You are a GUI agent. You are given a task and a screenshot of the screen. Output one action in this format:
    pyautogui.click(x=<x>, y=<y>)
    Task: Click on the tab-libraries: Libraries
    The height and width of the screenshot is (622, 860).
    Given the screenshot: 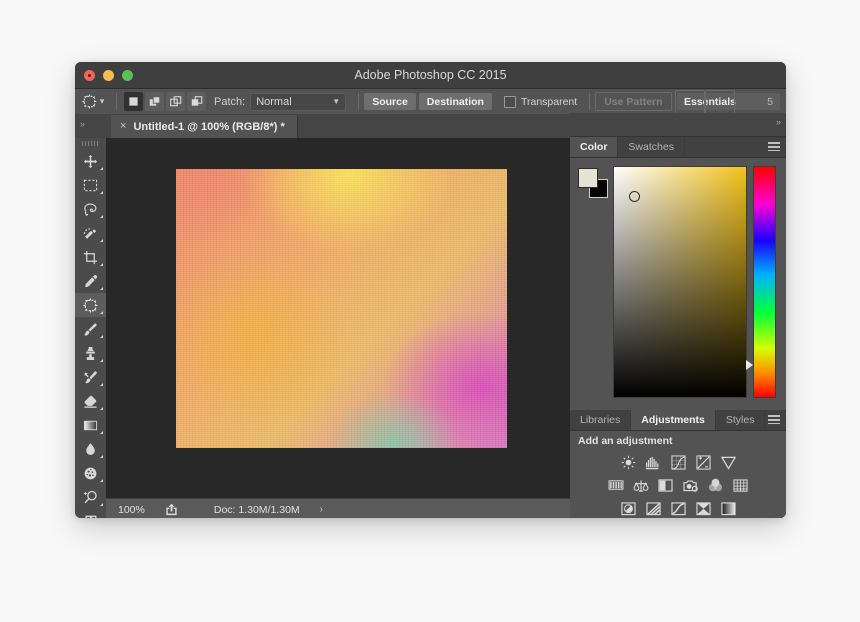 What is the action you would take?
    pyautogui.click(x=601, y=420)
    